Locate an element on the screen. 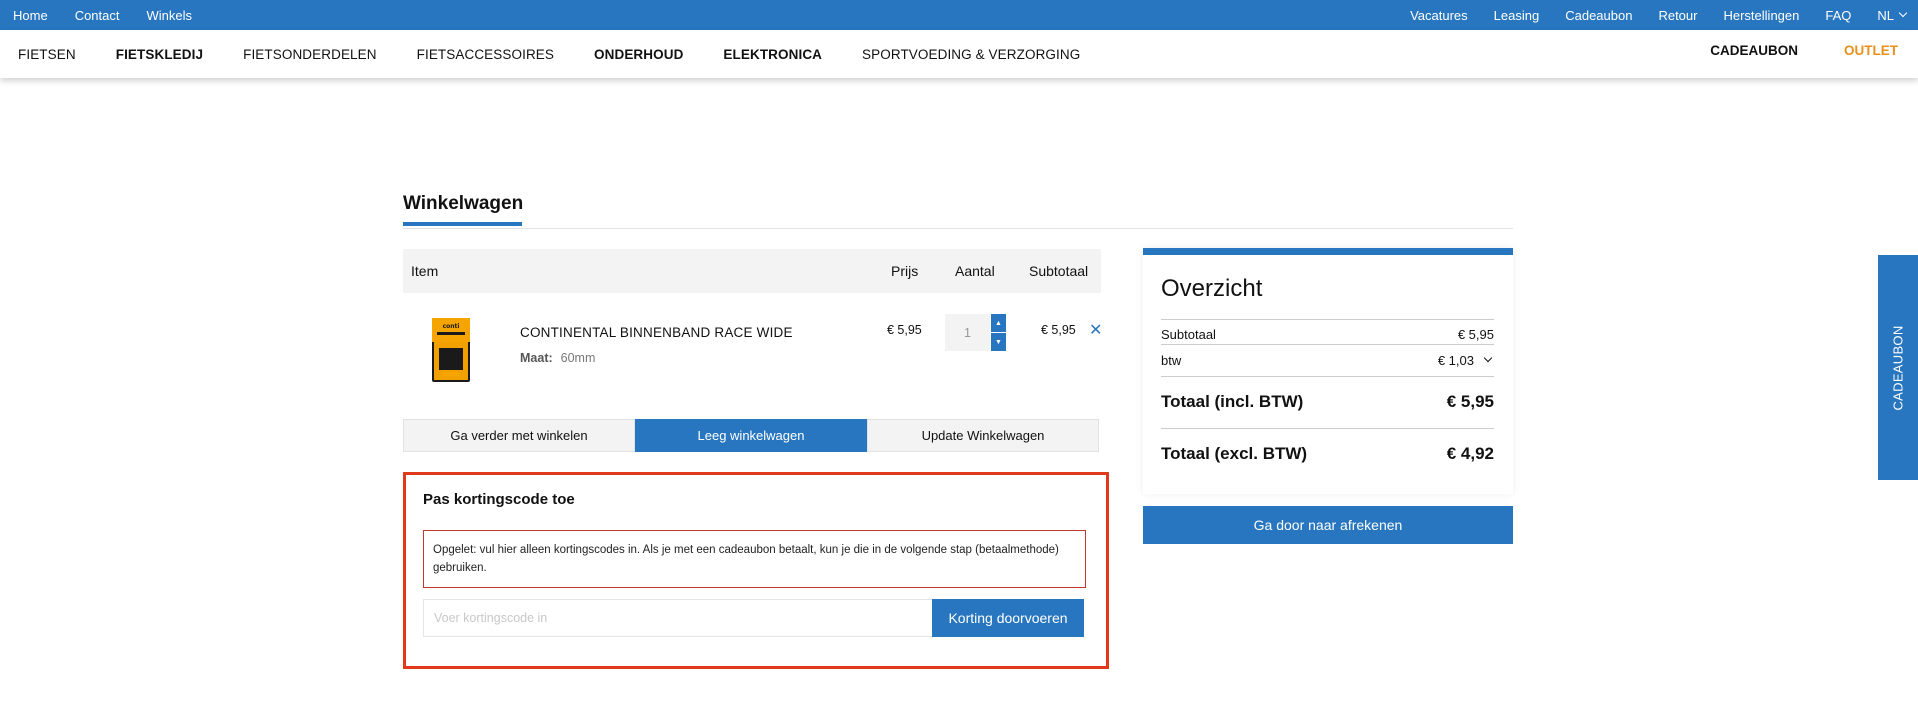 This screenshot has height=717, width=1918. coupon-title: Pas kortingscode toe is located at coordinates (499, 499).